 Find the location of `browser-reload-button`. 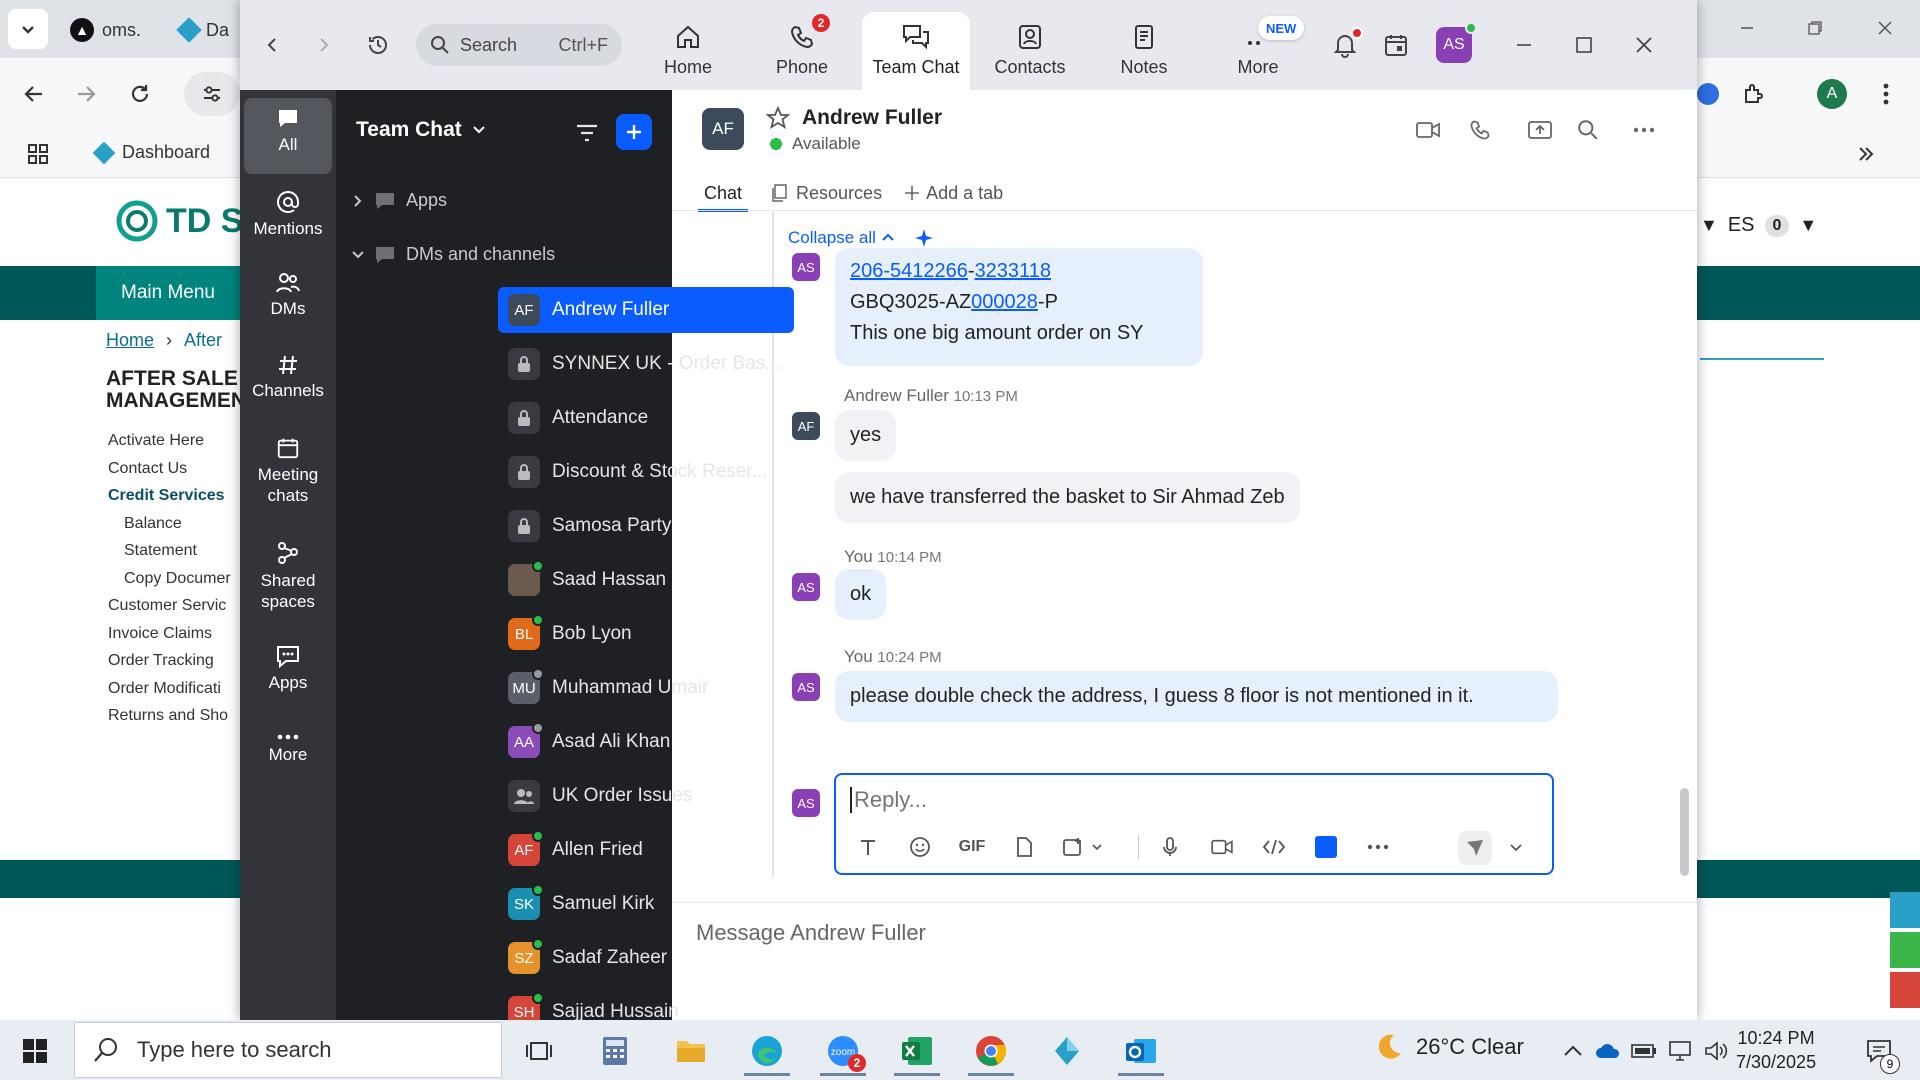

browser-reload-button is located at coordinates (140, 94).